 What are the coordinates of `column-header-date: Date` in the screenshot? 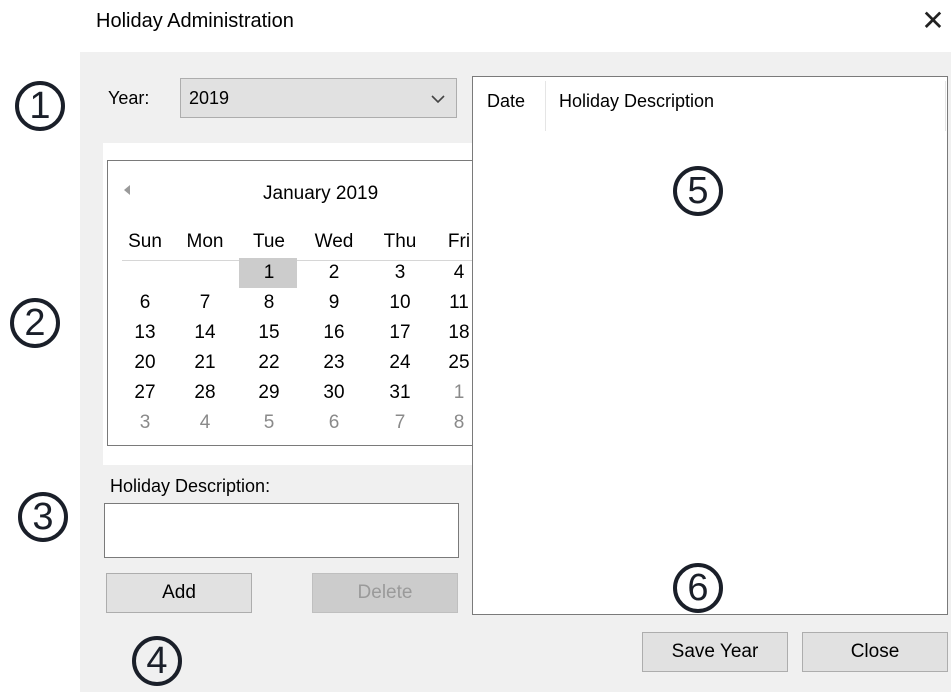 It's located at (506, 101).